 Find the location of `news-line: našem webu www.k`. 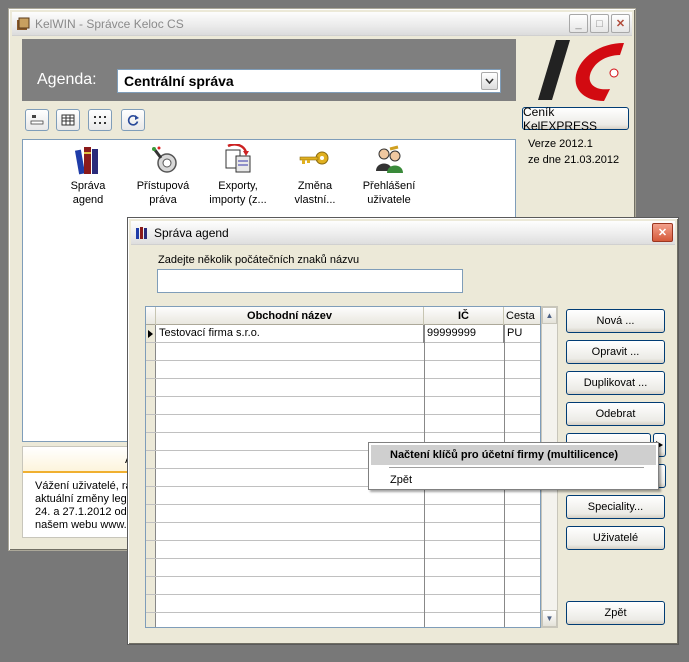

news-line: našem webu www.k is located at coordinates (84, 525).